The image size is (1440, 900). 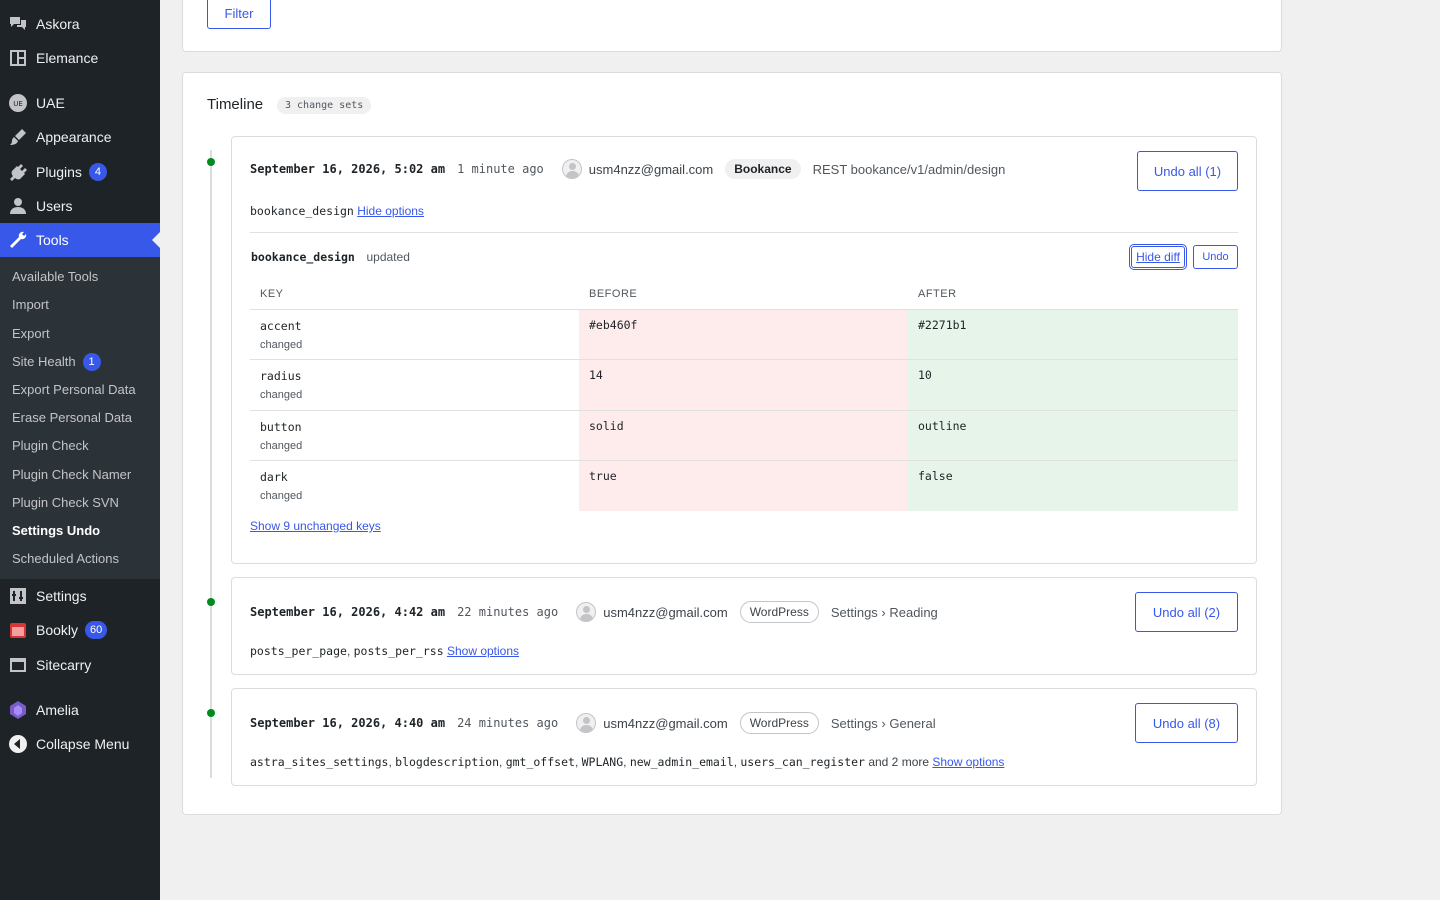 I want to click on menu-appearance: Appearance, so click(x=80, y=137).